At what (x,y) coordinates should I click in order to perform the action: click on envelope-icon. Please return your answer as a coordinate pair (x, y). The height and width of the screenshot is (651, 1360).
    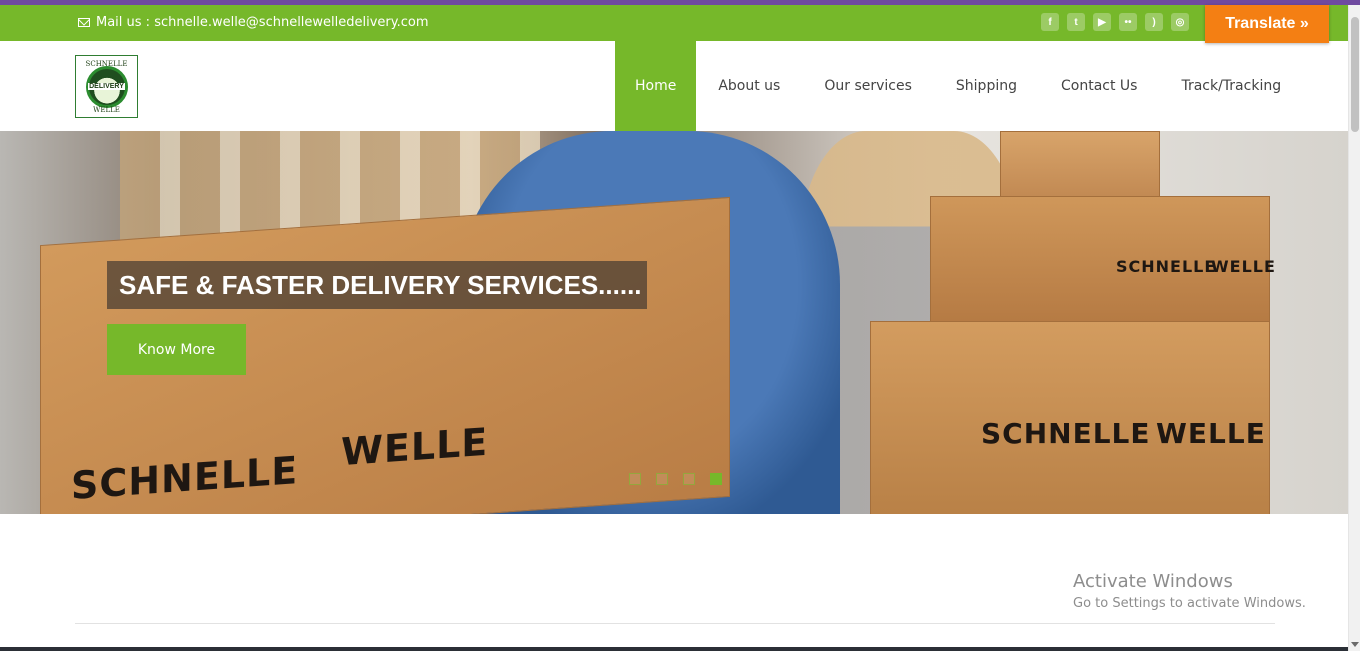
    Looking at the image, I should click on (84, 22).